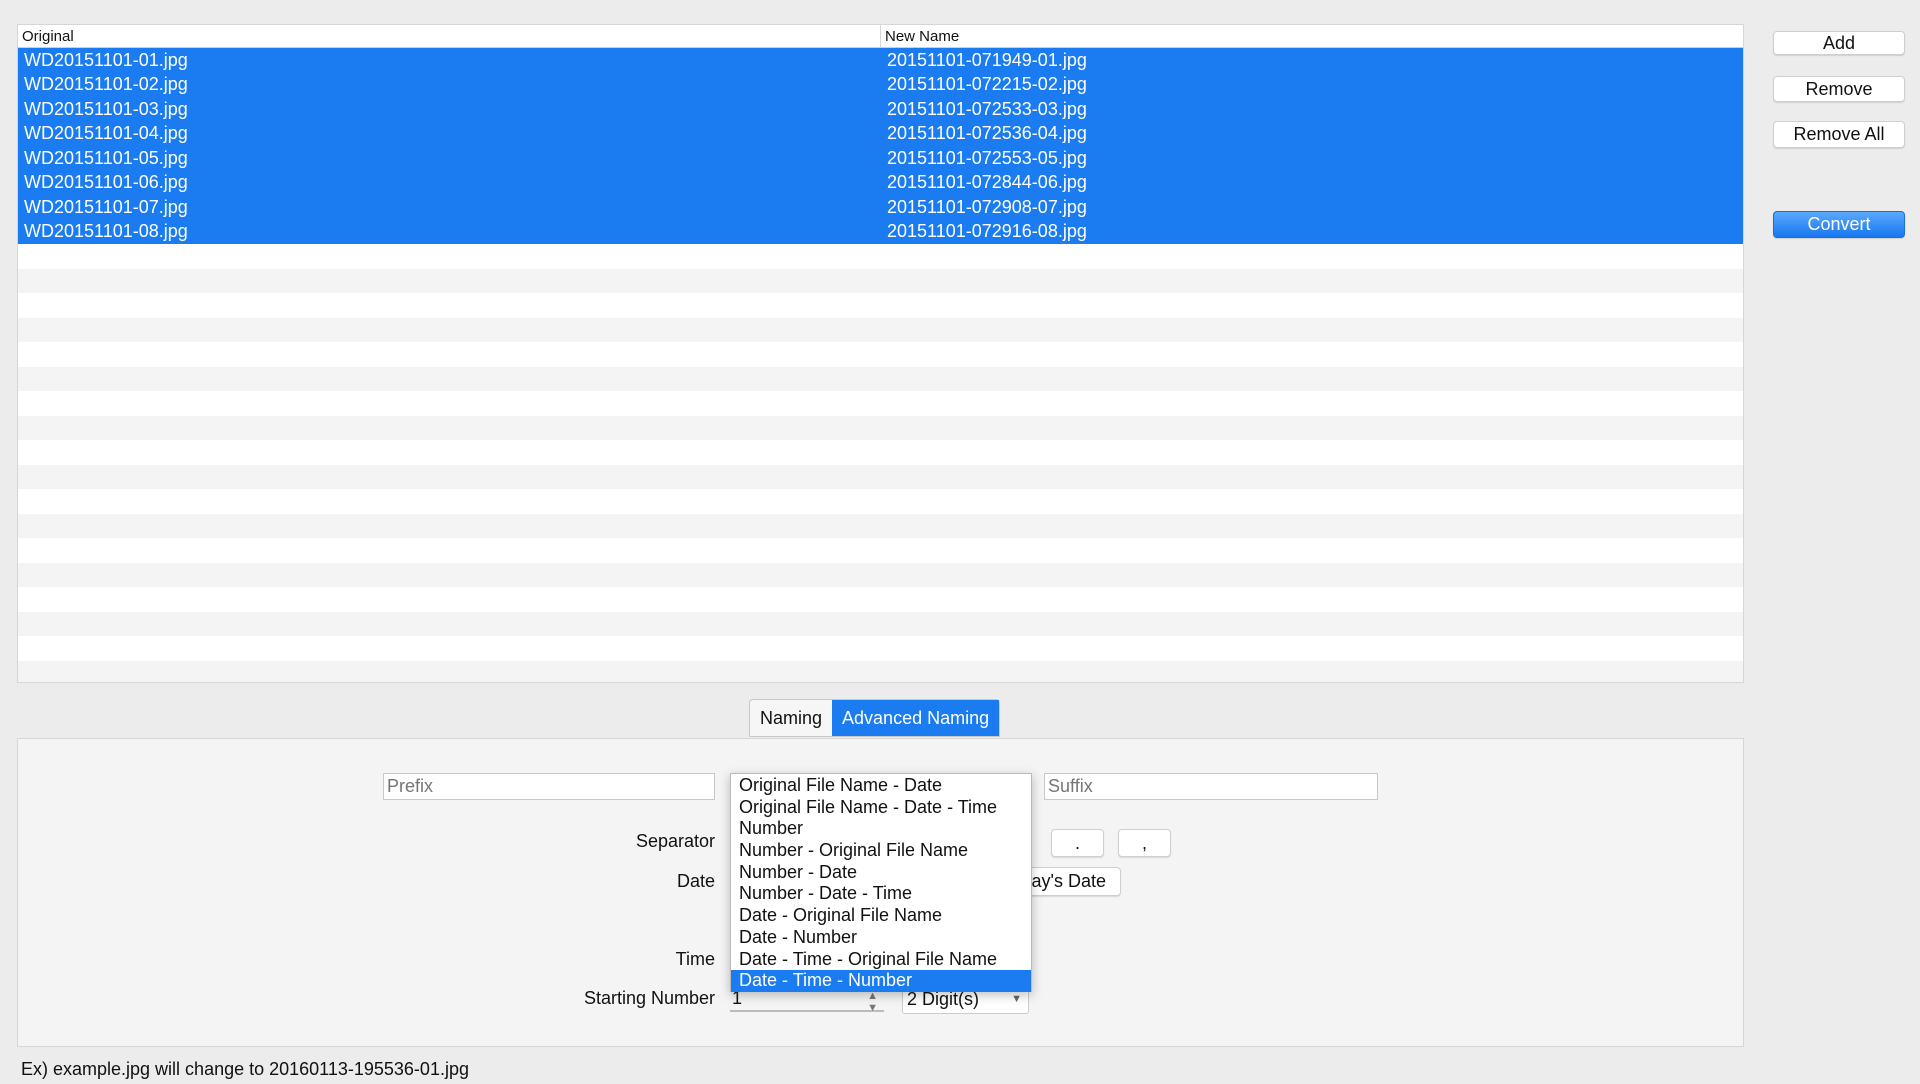  I want to click on original-name-cell: WD20151101-05.jpg, so click(106, 157).